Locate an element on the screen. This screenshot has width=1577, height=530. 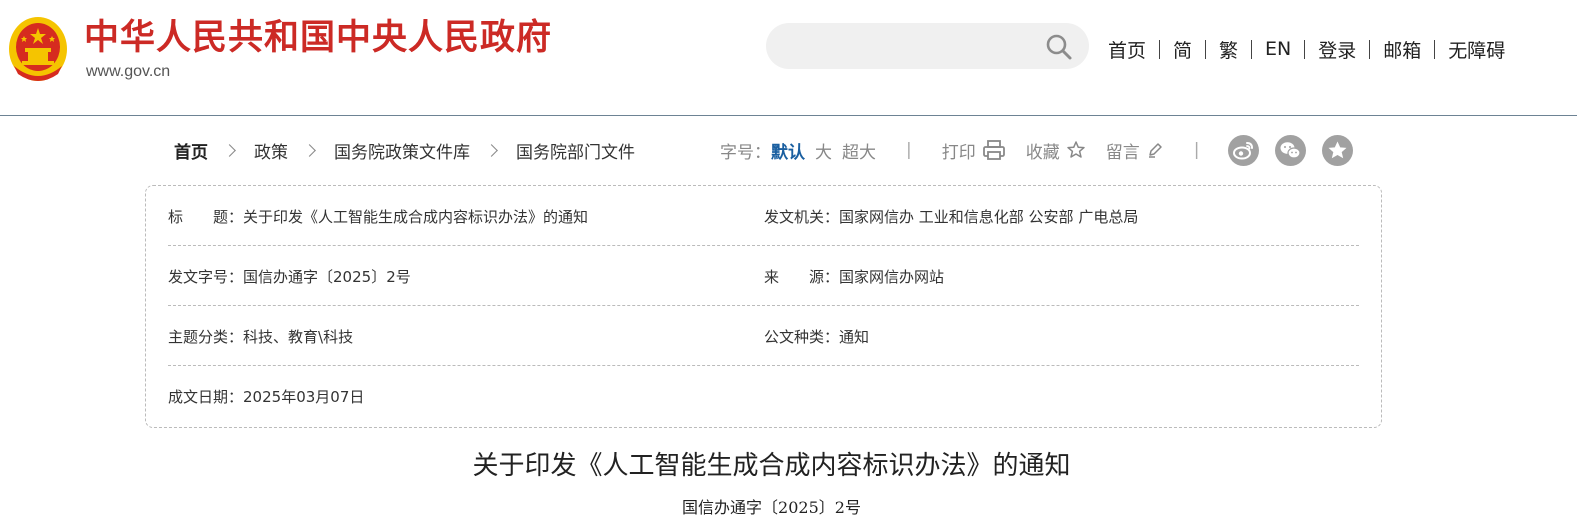
info-docno-label: 发文字号： is located at coordinates (206, 276).